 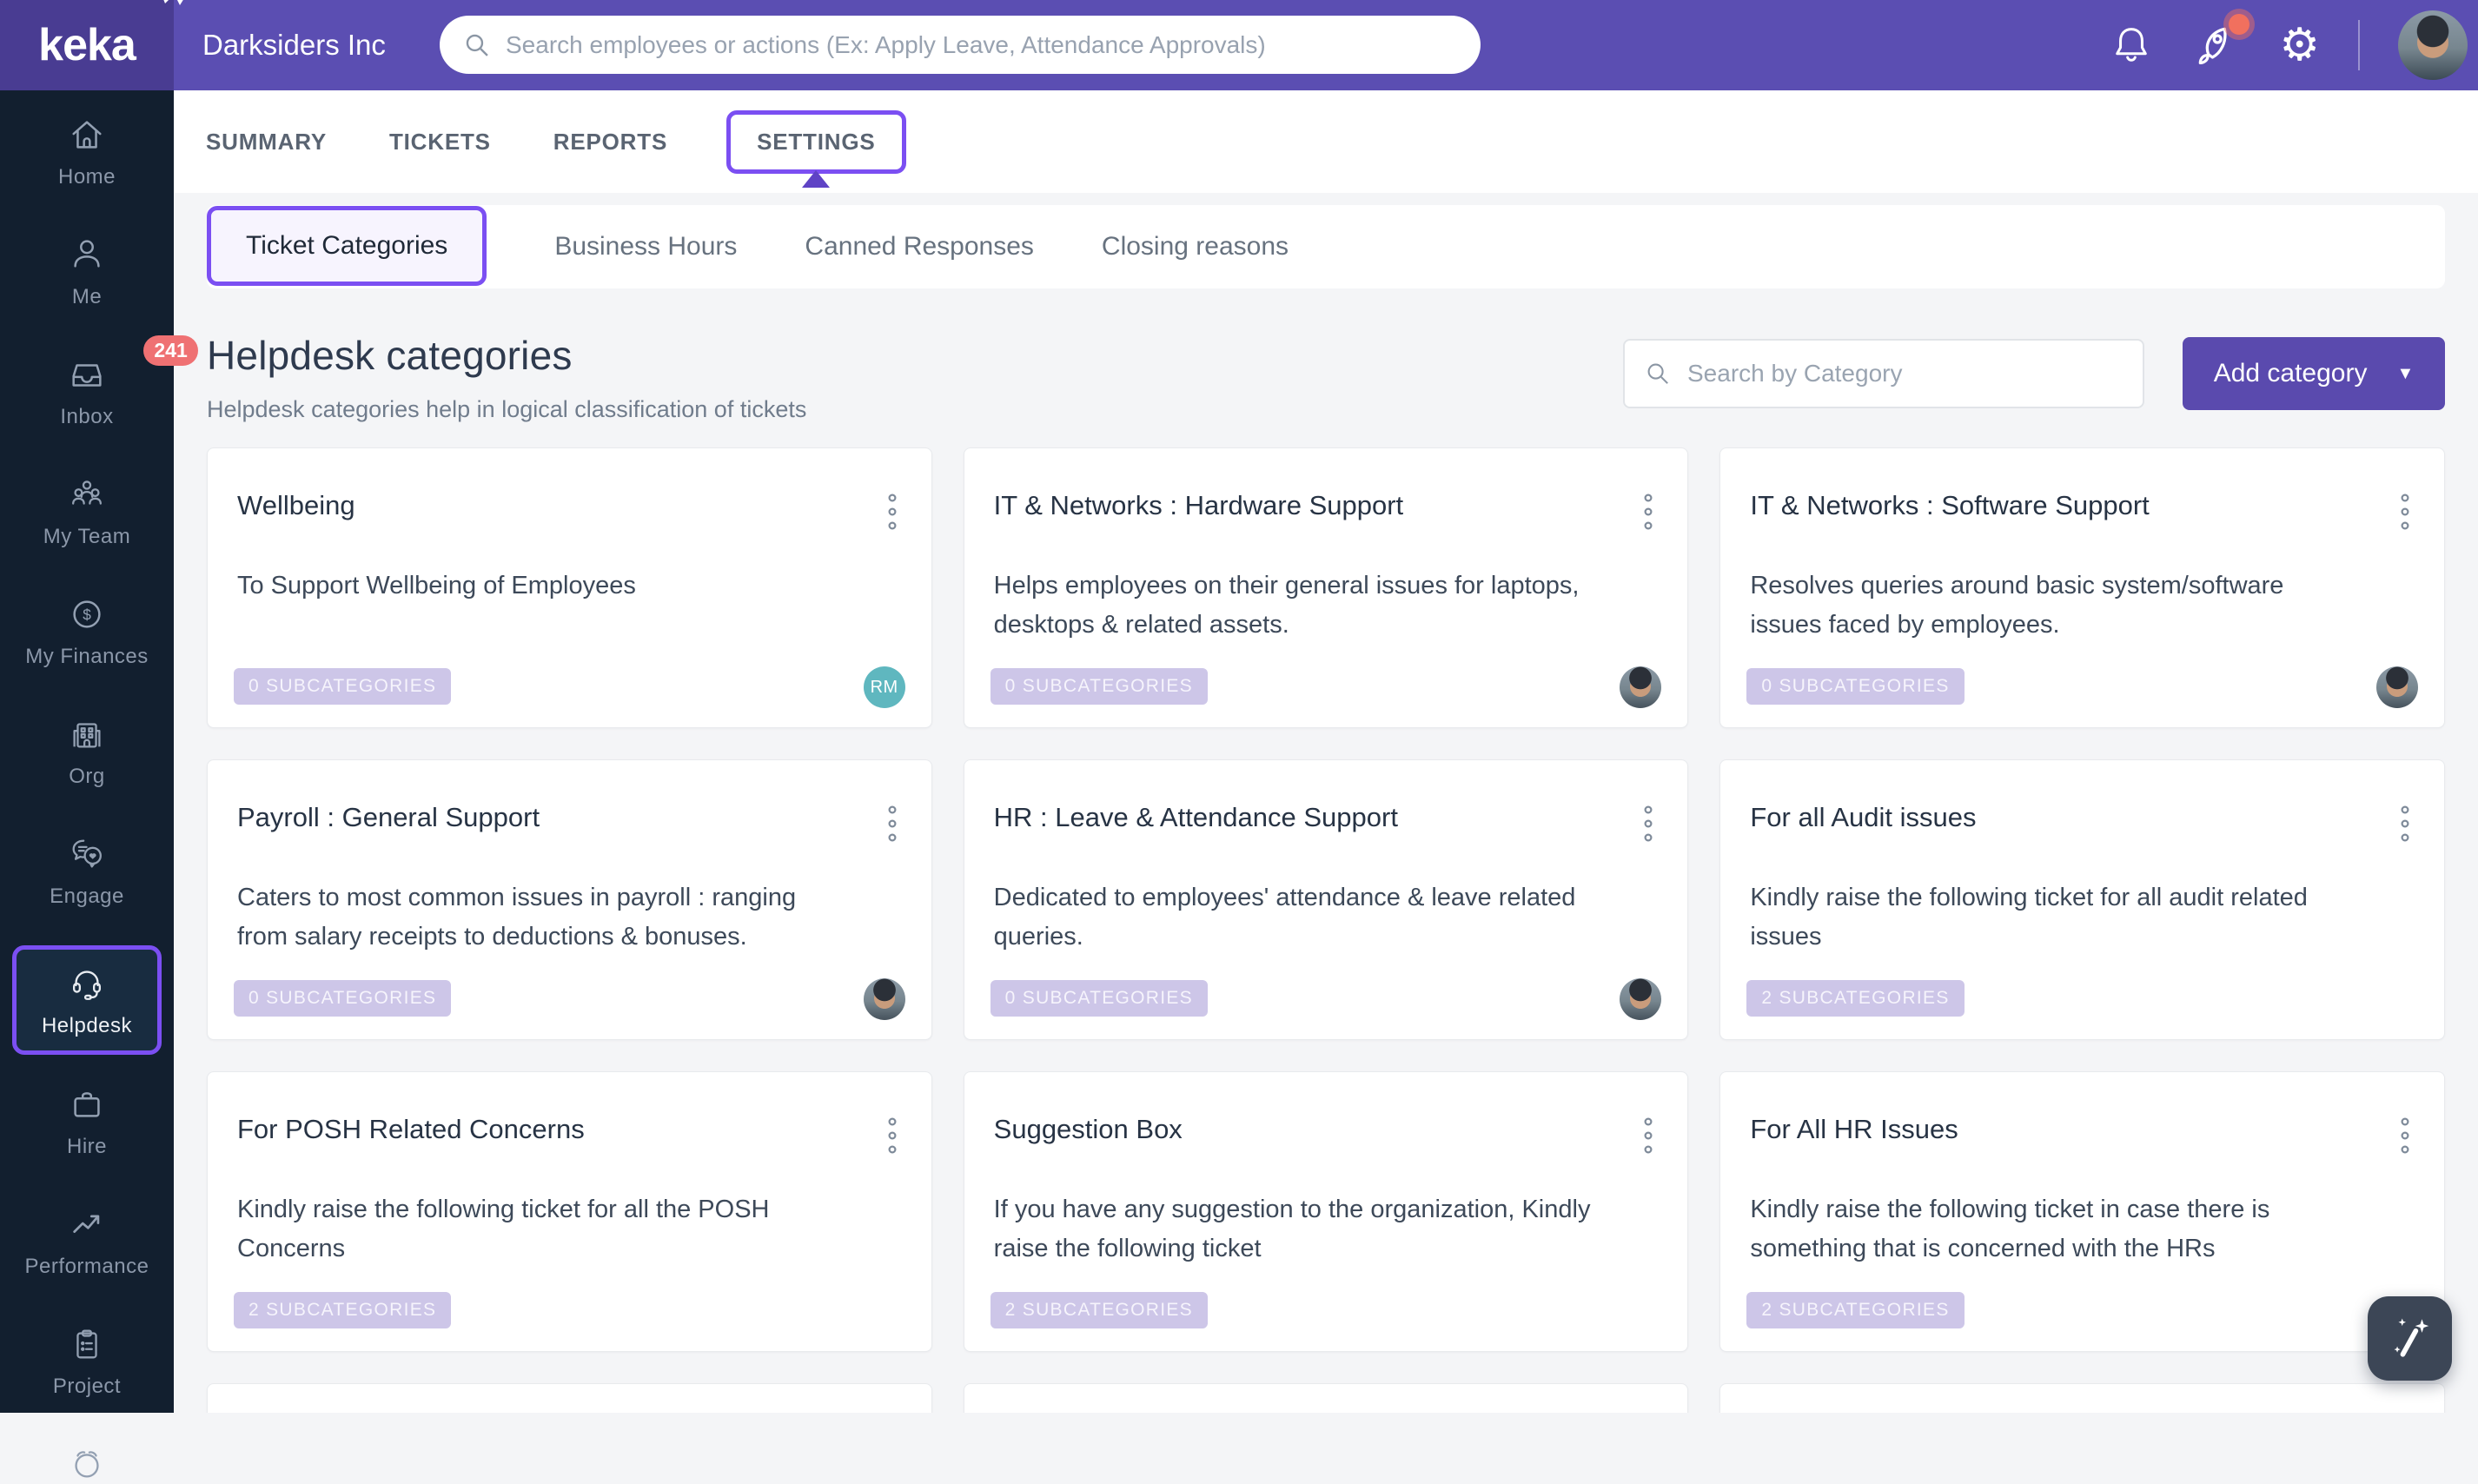 I want to click on gear-icon: ⚙, so click(x=2299, y=45).